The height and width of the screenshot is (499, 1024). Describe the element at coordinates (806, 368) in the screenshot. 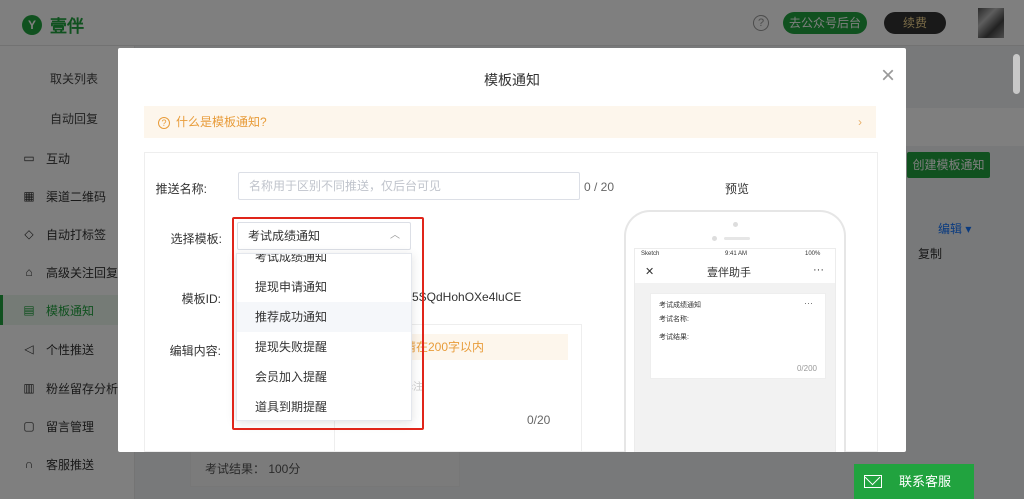

I see `message-counter: 0/200` at that location.